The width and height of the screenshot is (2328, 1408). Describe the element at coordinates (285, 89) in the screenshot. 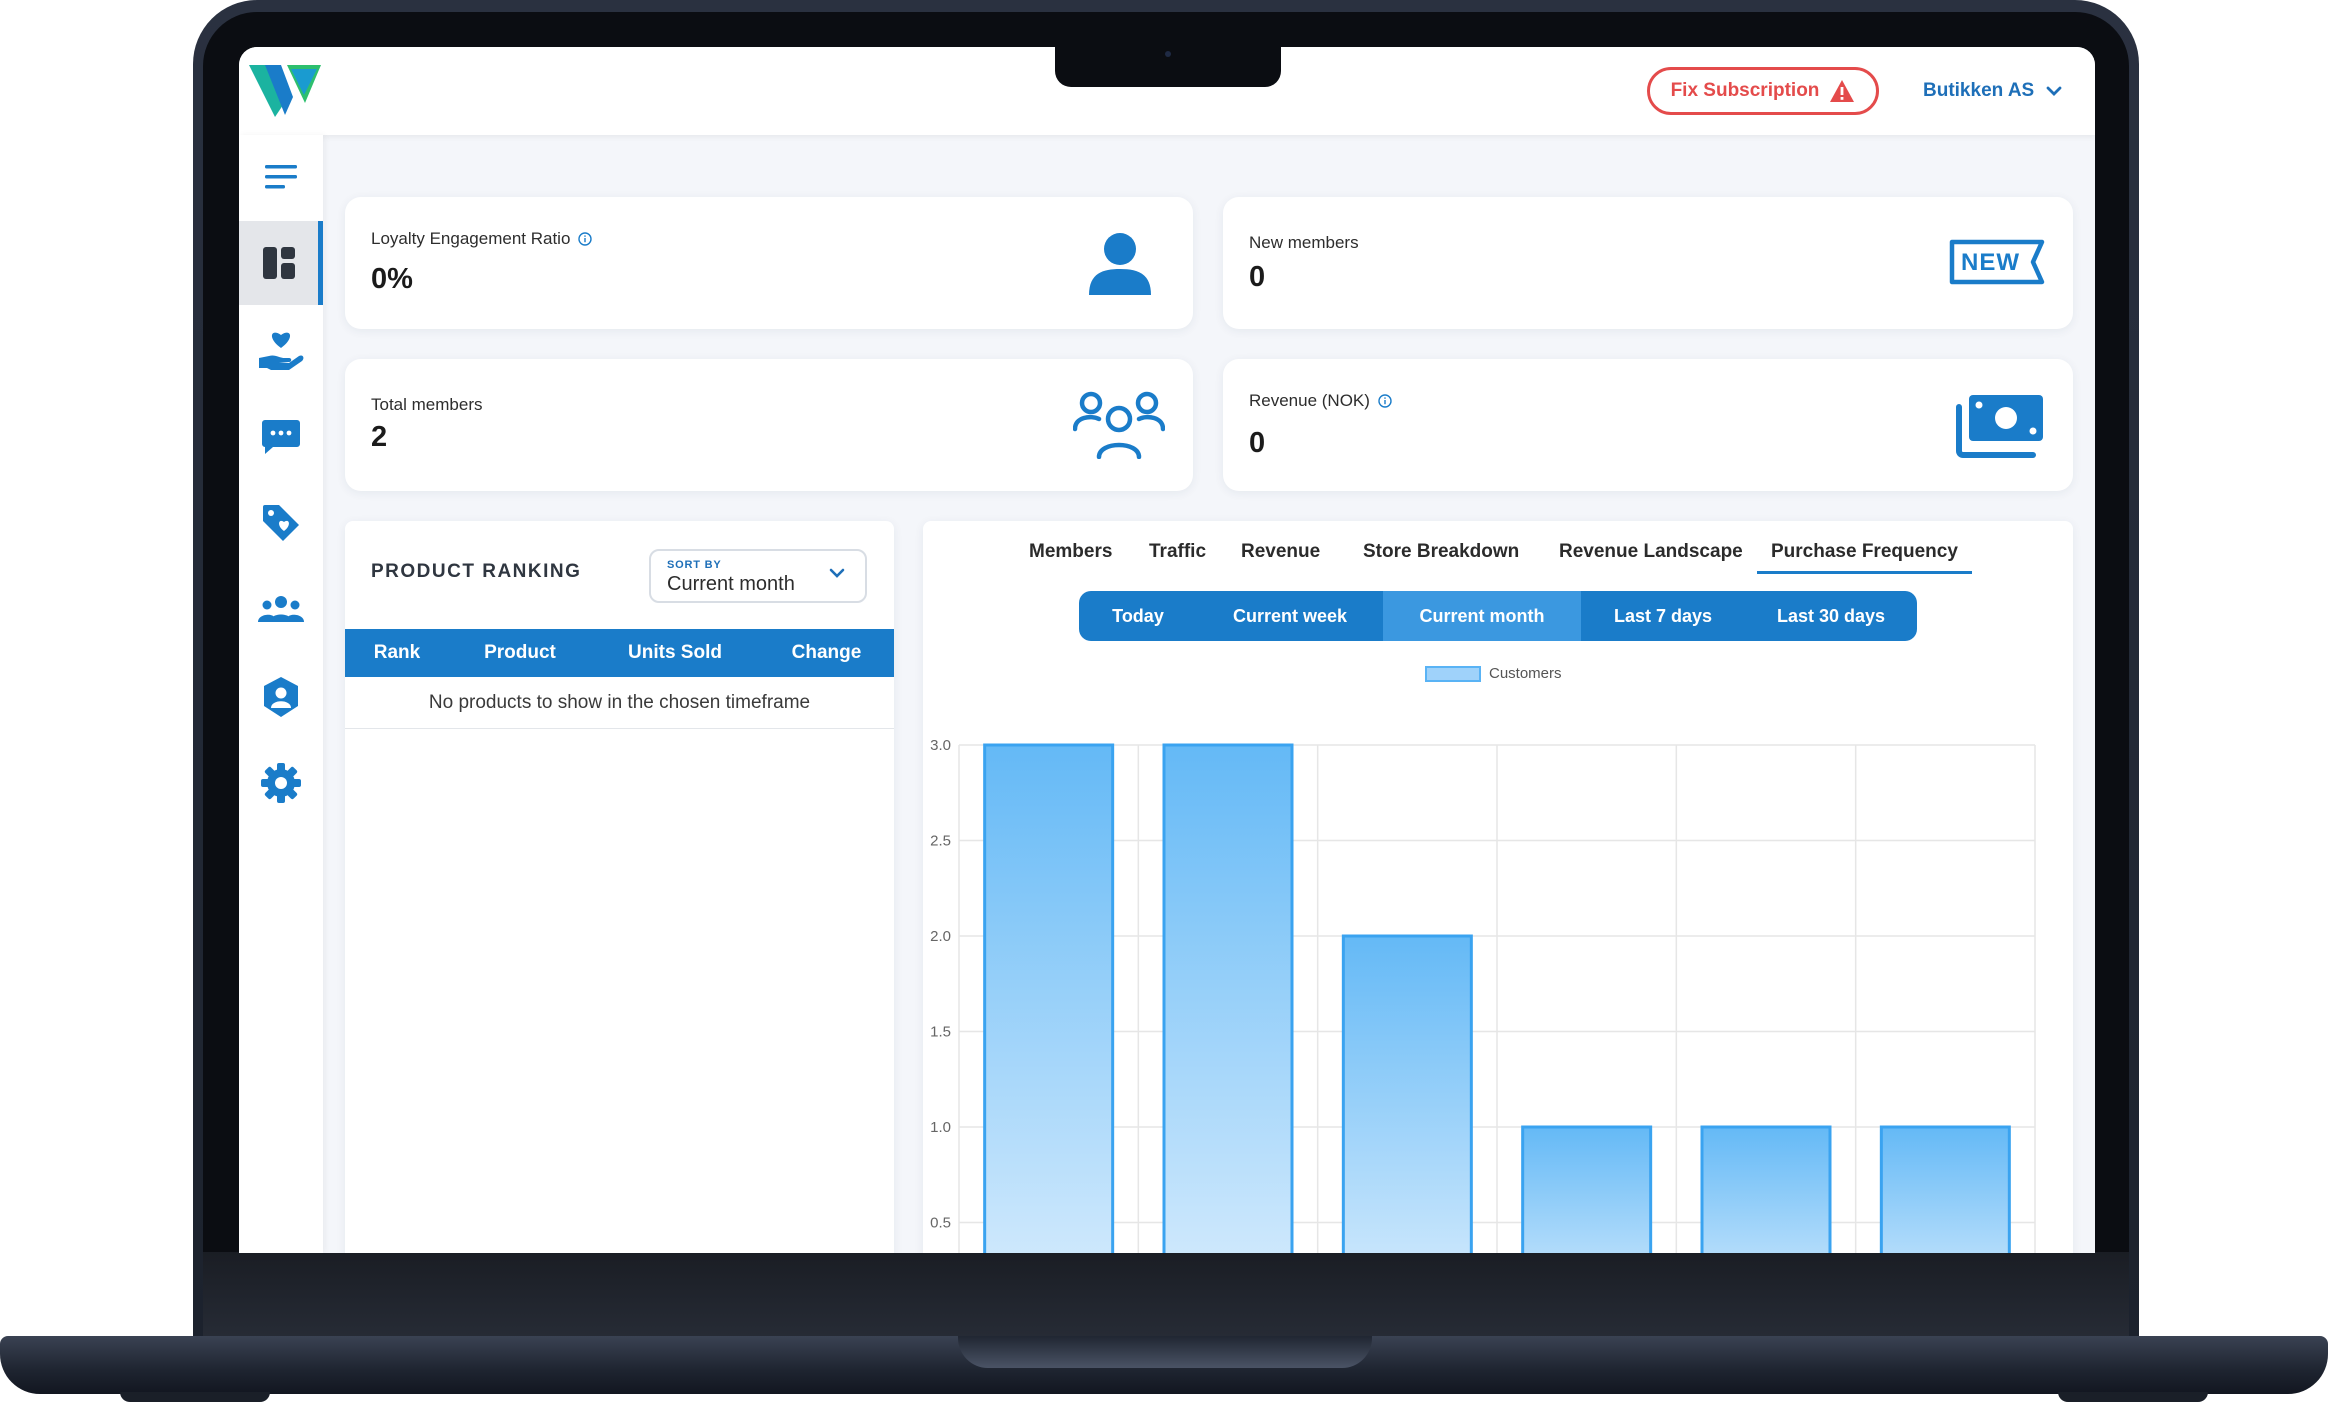

I see `app-logo` at that location.